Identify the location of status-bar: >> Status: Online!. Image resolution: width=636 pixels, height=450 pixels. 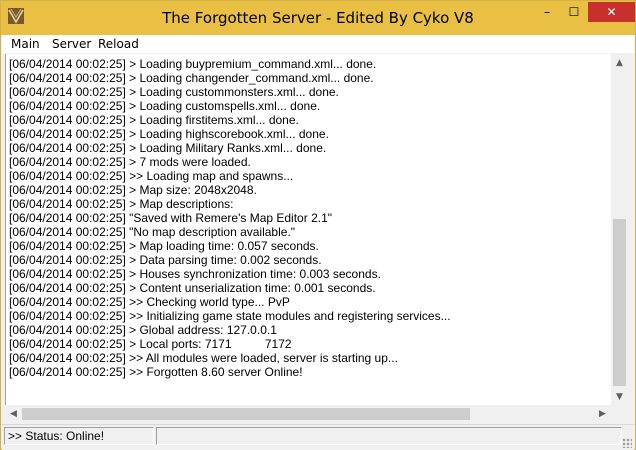
(318, 437).